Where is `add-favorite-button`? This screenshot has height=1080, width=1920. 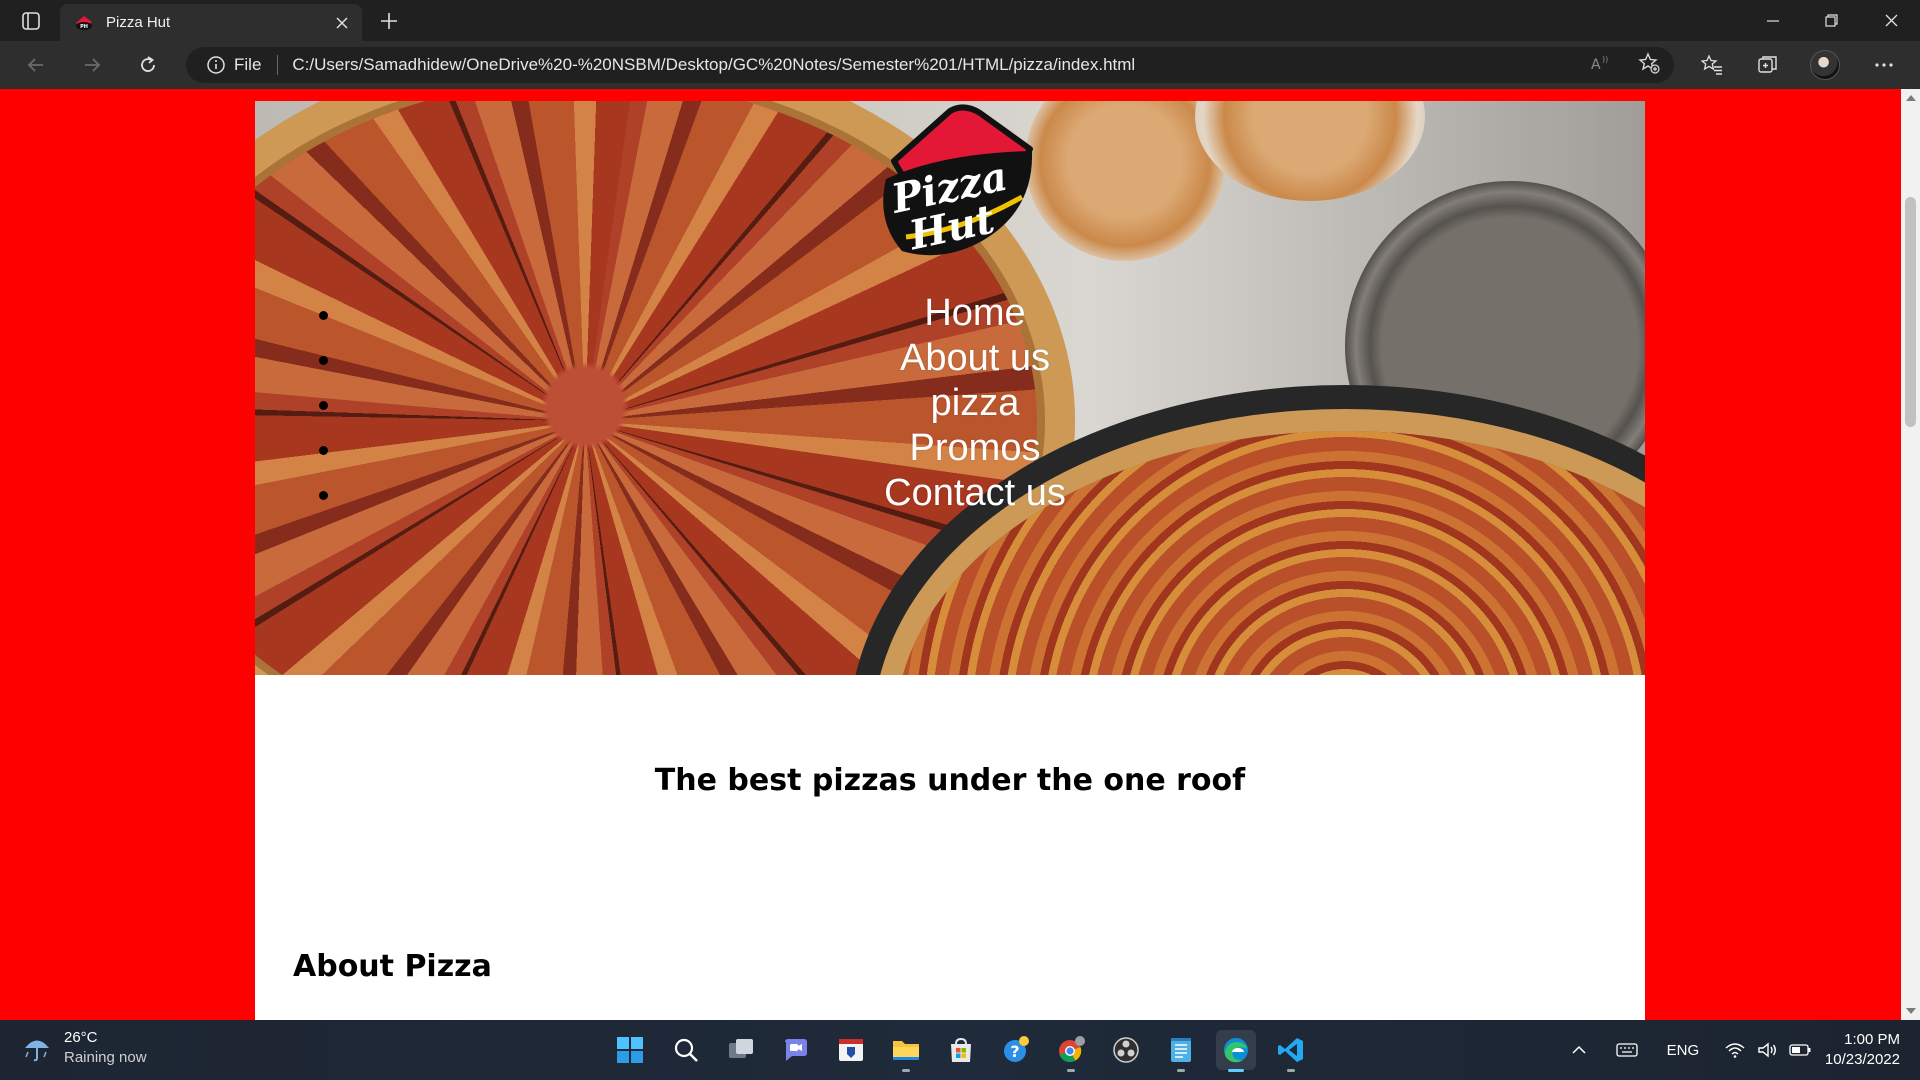 add-favorite-button is located at coordinates (1649, 65).